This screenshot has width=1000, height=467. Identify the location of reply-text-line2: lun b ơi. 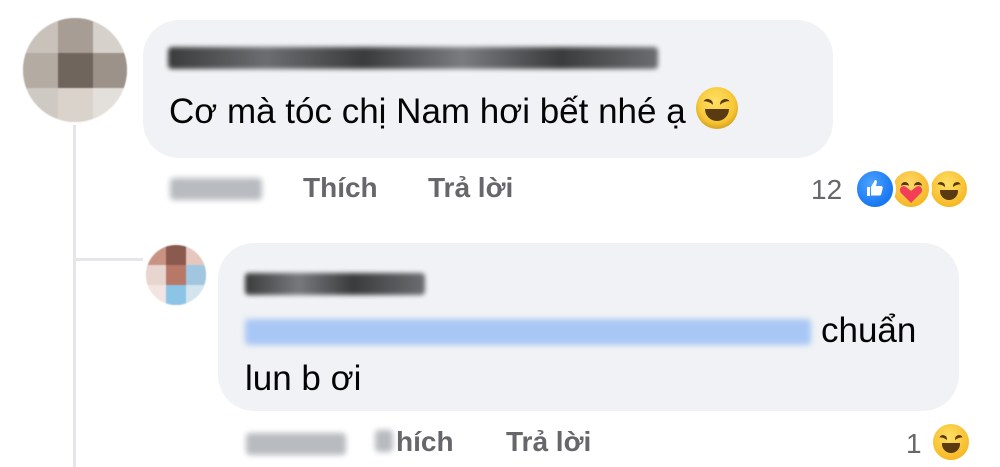
(303, 378).